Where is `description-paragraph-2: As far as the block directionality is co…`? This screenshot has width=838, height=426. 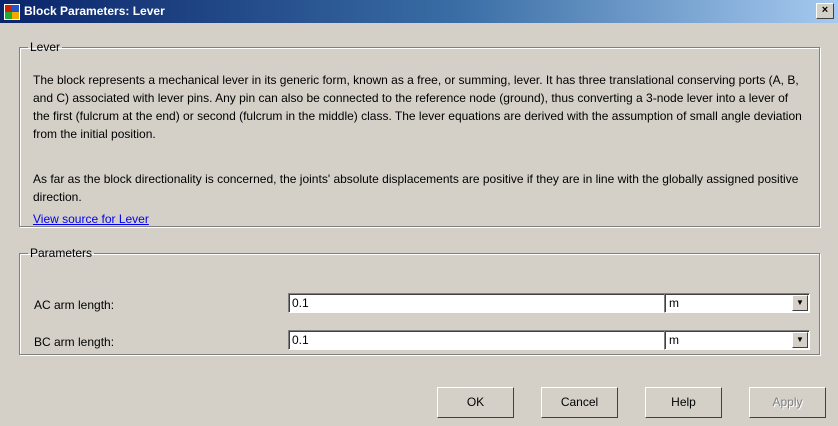
description-paragraph-2: As far as the block directionality is co… is located at coordinates (416, 188).